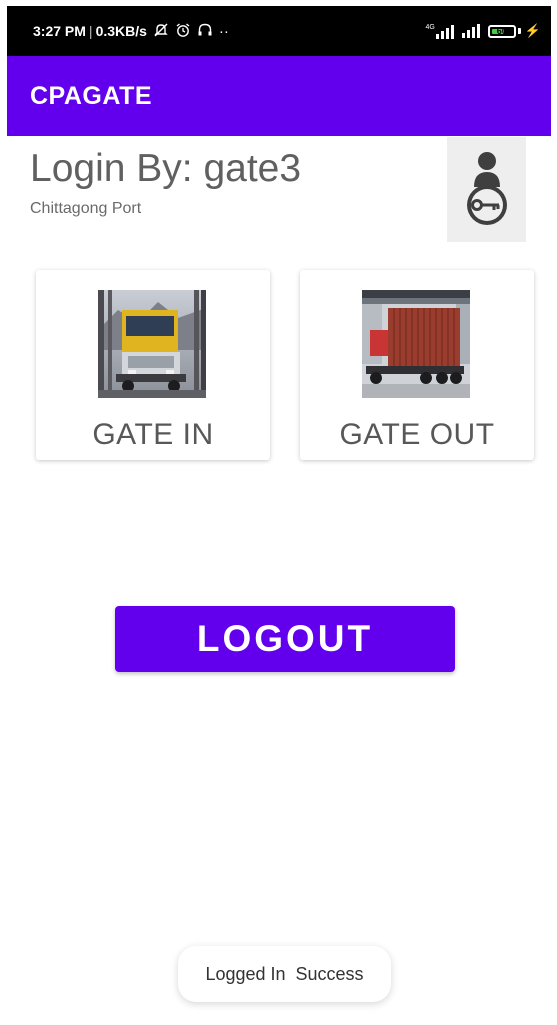  I want to click on charging-icon: ⚡, so click(532, 30).